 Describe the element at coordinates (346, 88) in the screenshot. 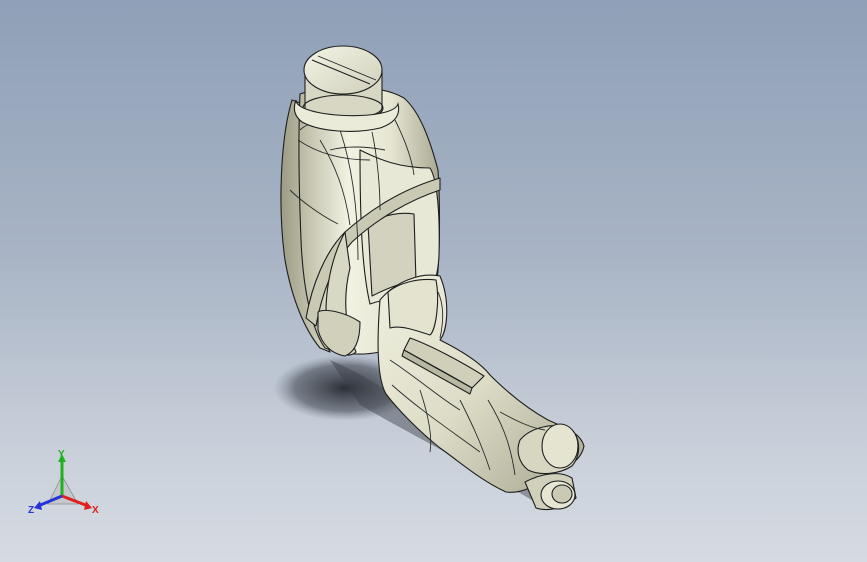

I see `top-cylinder` at that location.